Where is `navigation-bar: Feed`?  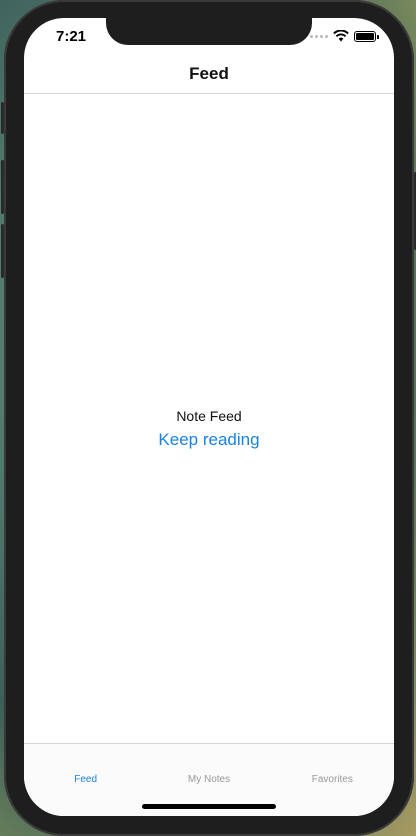
navigation-bar: Feed is located at coordinates (209, 74).